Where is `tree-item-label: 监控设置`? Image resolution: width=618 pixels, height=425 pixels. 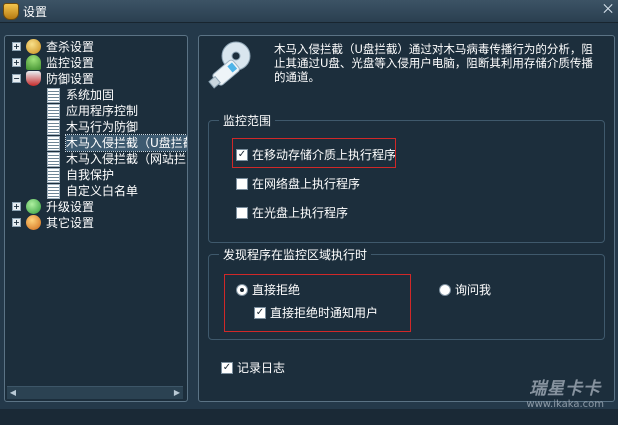
tree-item-label: 监控设置 is located at coordinates (70, 63).